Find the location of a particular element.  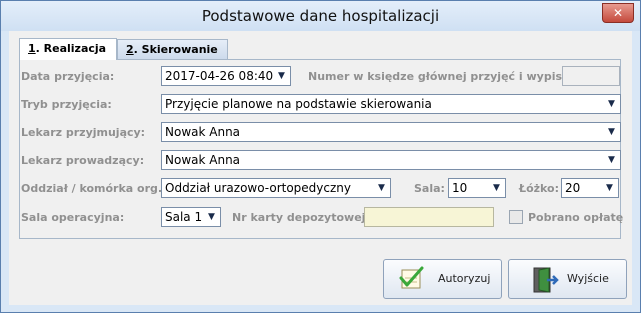

autoryzuj-button: Autoryzuj is located at coordinates (442, 279).